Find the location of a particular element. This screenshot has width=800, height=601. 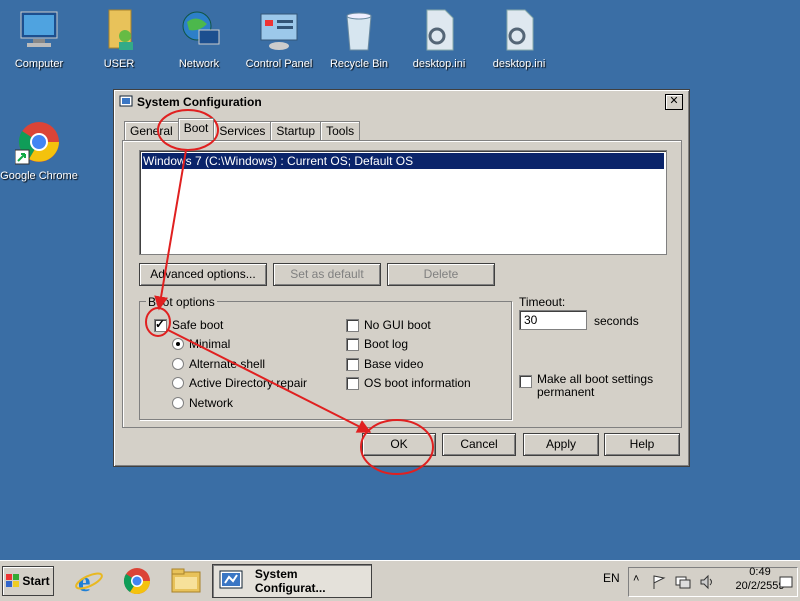

safe-boot-label: Safe boot is located at coordinates (198, 325).